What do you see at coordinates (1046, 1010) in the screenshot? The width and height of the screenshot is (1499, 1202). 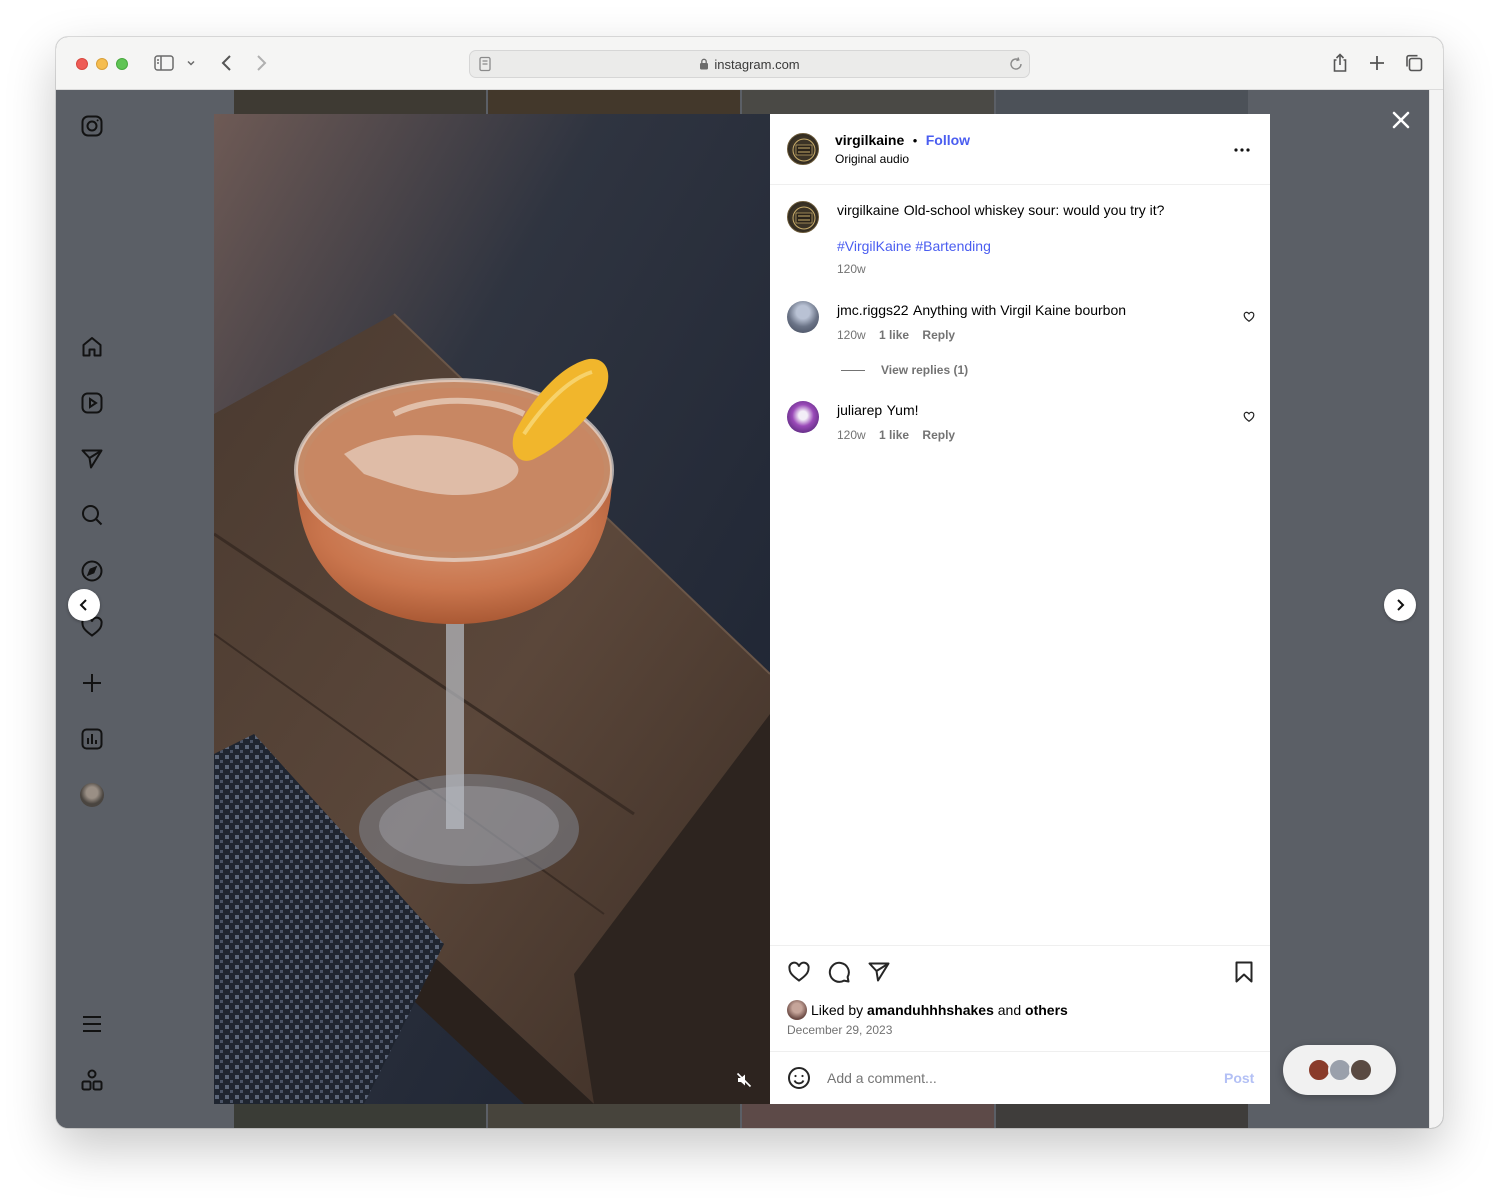 I see `liked-by-others: others` at bounding box center [1046, 1010].